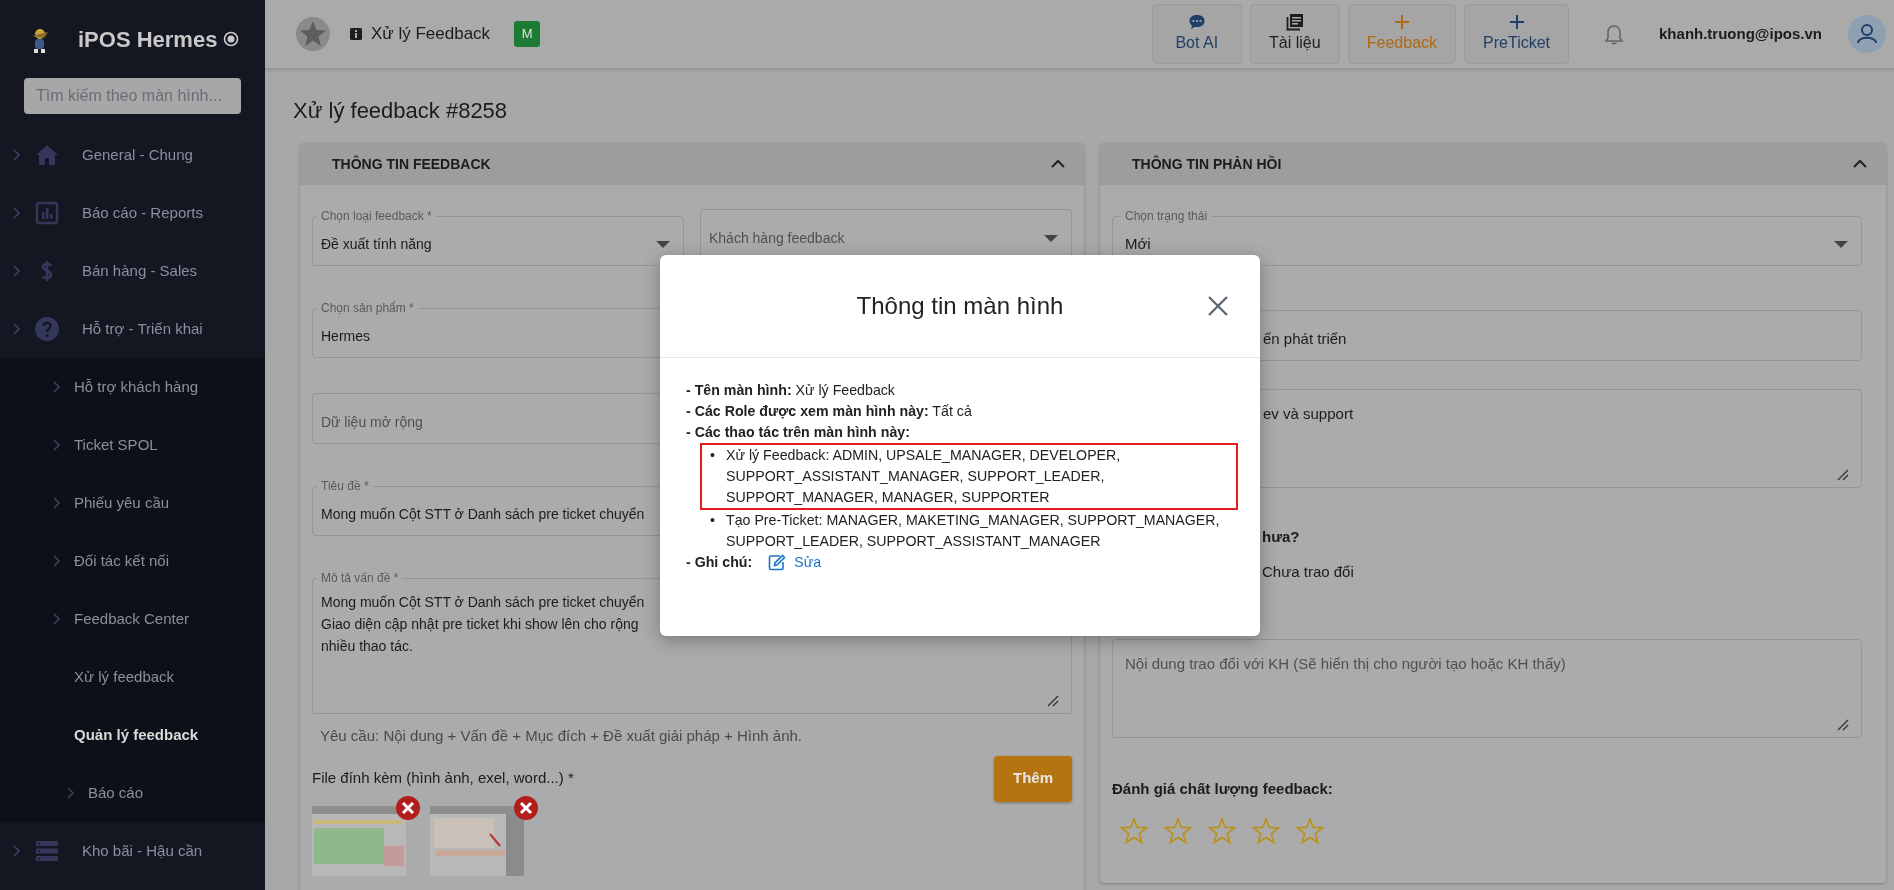  Describe the element at coordinates (1740, 33) in the screenshot. I see `user-email: khanh.truong@ipos.vn` at that location.